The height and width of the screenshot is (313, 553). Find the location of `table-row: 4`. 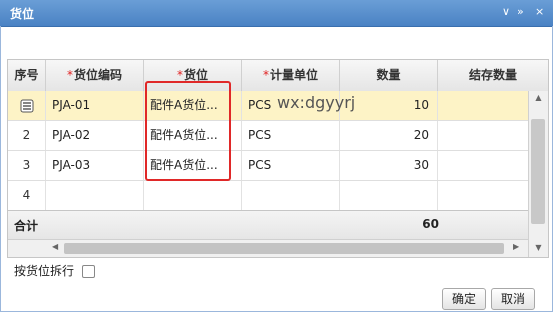

table-row: 4 is located at coordinates (268, 196).